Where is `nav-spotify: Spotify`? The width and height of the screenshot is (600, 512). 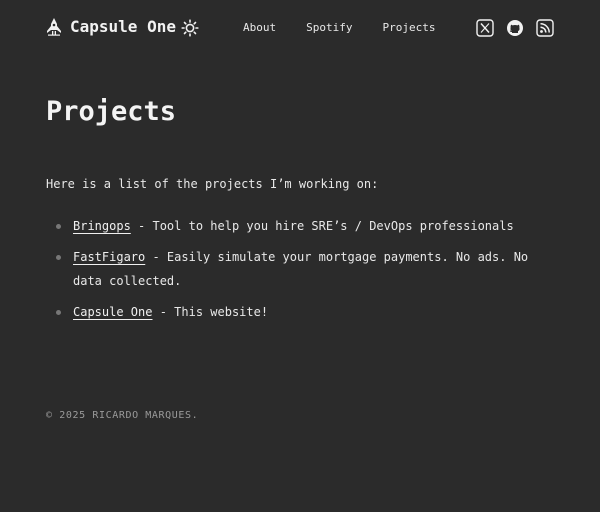
nav-spotify: Spotify is located at coordinates (329, 27).